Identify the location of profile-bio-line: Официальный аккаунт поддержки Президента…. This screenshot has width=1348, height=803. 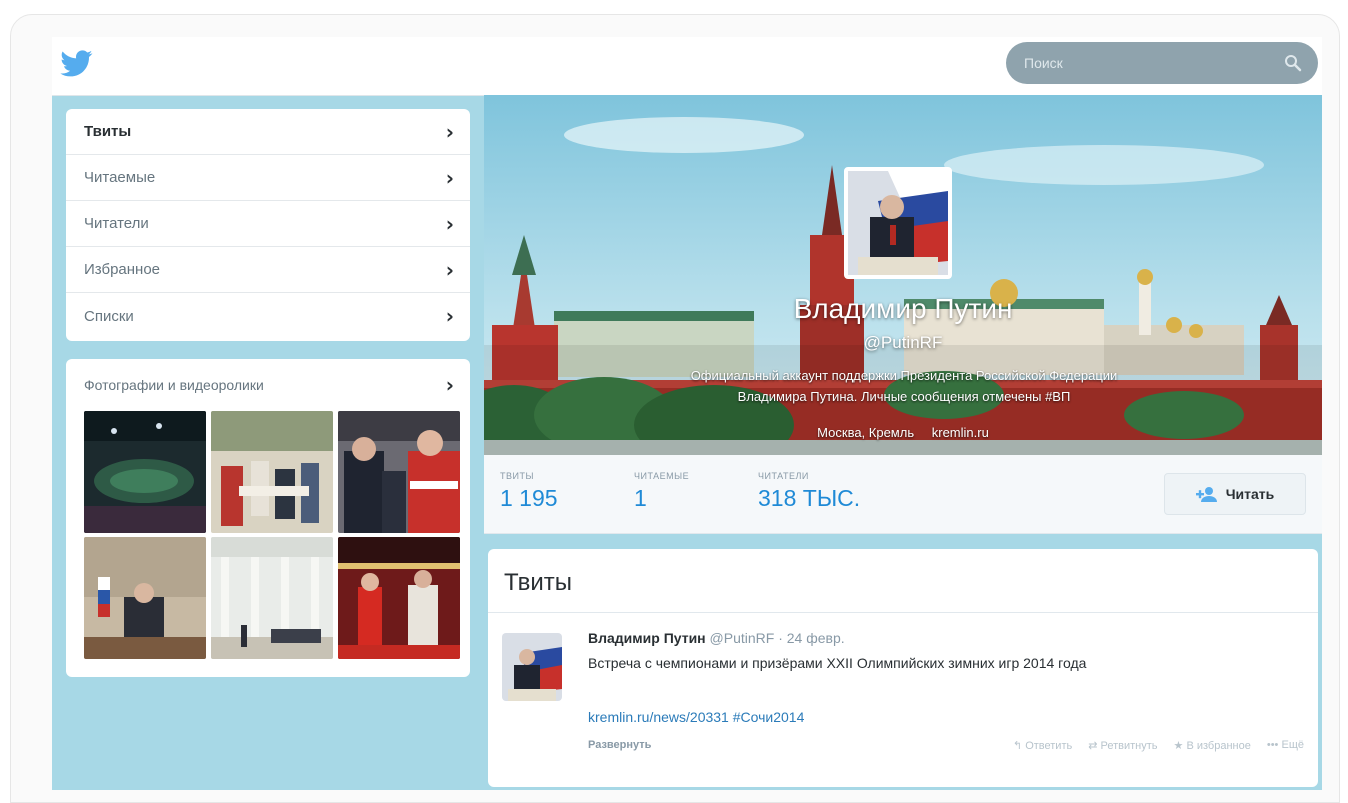
(904, 375).